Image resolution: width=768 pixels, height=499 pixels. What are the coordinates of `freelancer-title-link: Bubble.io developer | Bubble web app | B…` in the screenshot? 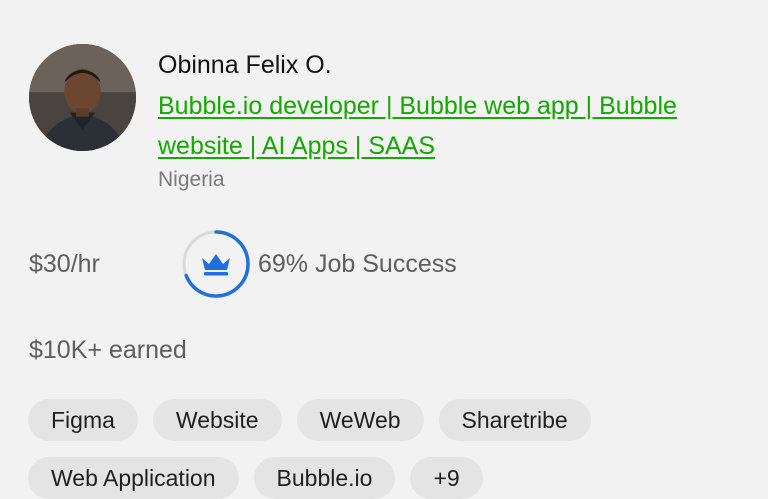 It's located at (428, 126).